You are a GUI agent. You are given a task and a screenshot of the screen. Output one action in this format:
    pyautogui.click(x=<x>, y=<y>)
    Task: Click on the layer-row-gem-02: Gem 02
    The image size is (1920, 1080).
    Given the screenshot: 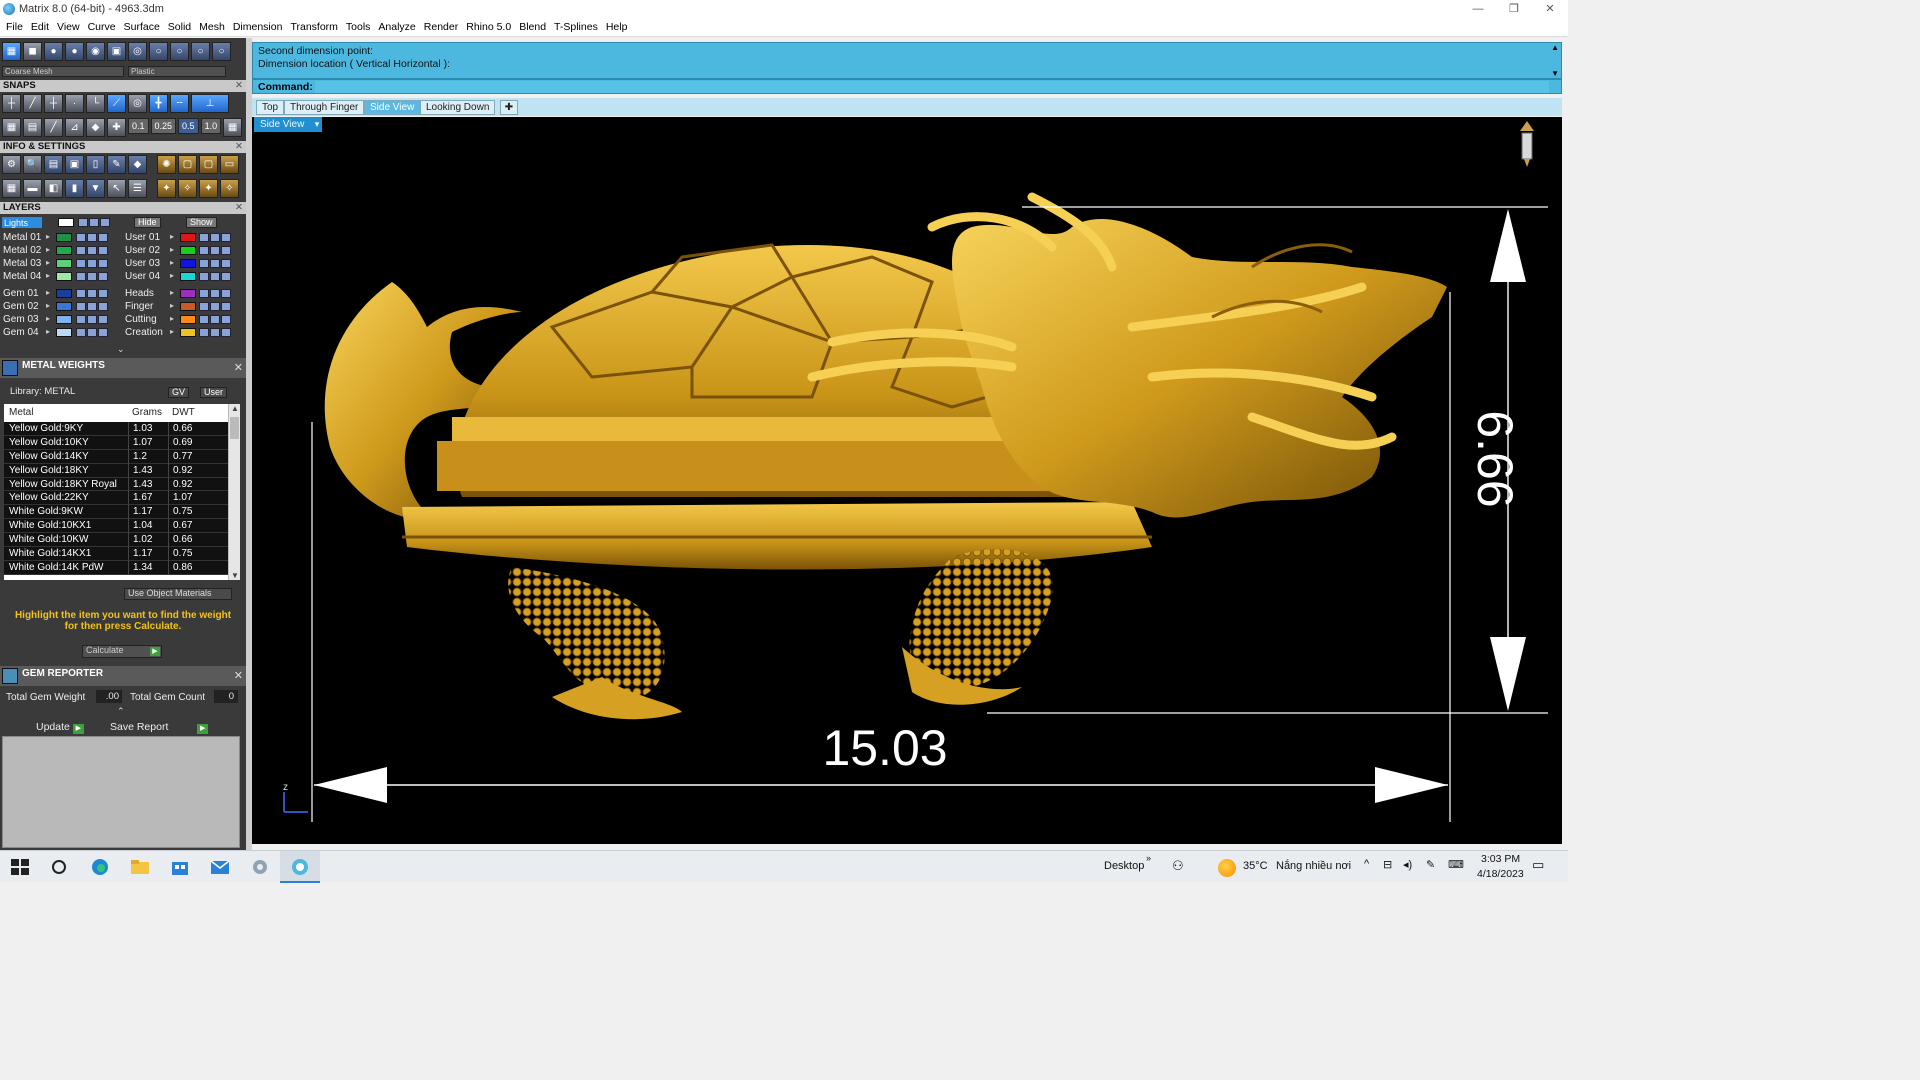 What is the action you would take?
    pyautogui.click(x=21, y=307)
    